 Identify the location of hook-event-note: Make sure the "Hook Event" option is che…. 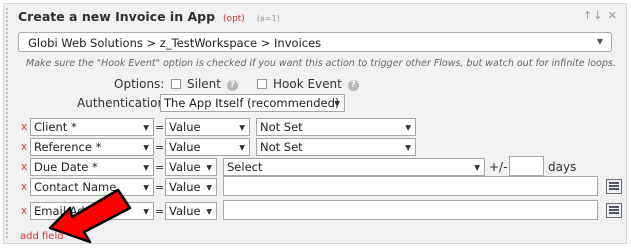
(321, 63).